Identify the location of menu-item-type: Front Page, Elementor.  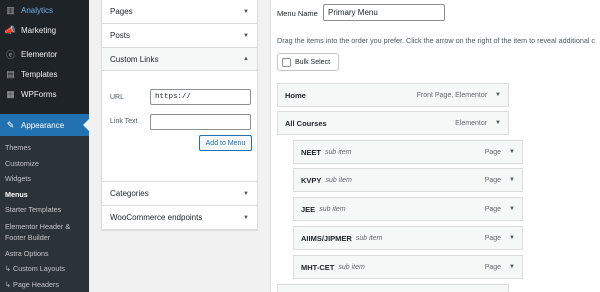
(452, 95).